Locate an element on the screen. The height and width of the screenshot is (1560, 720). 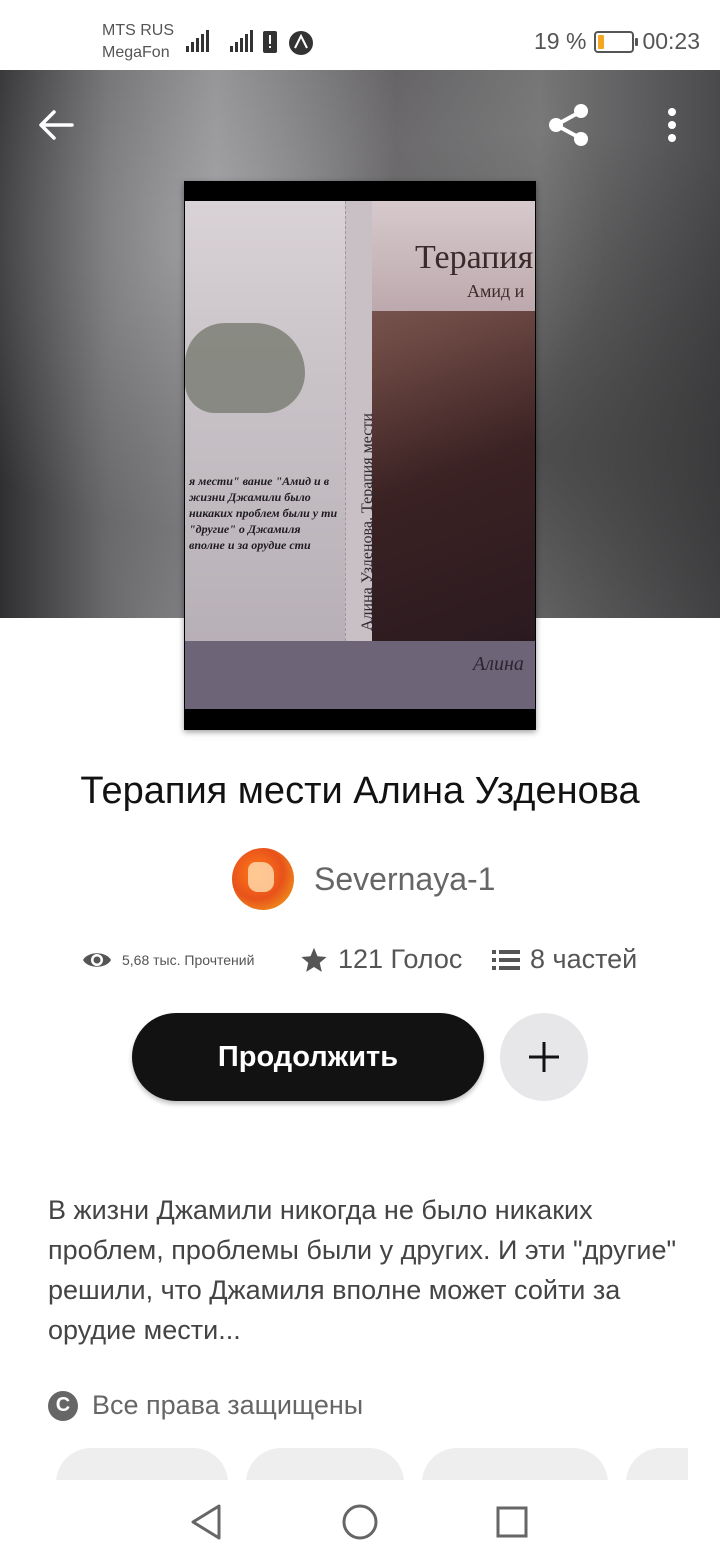
author-link: Severnaya-1 is located at coordinates (363, 879).